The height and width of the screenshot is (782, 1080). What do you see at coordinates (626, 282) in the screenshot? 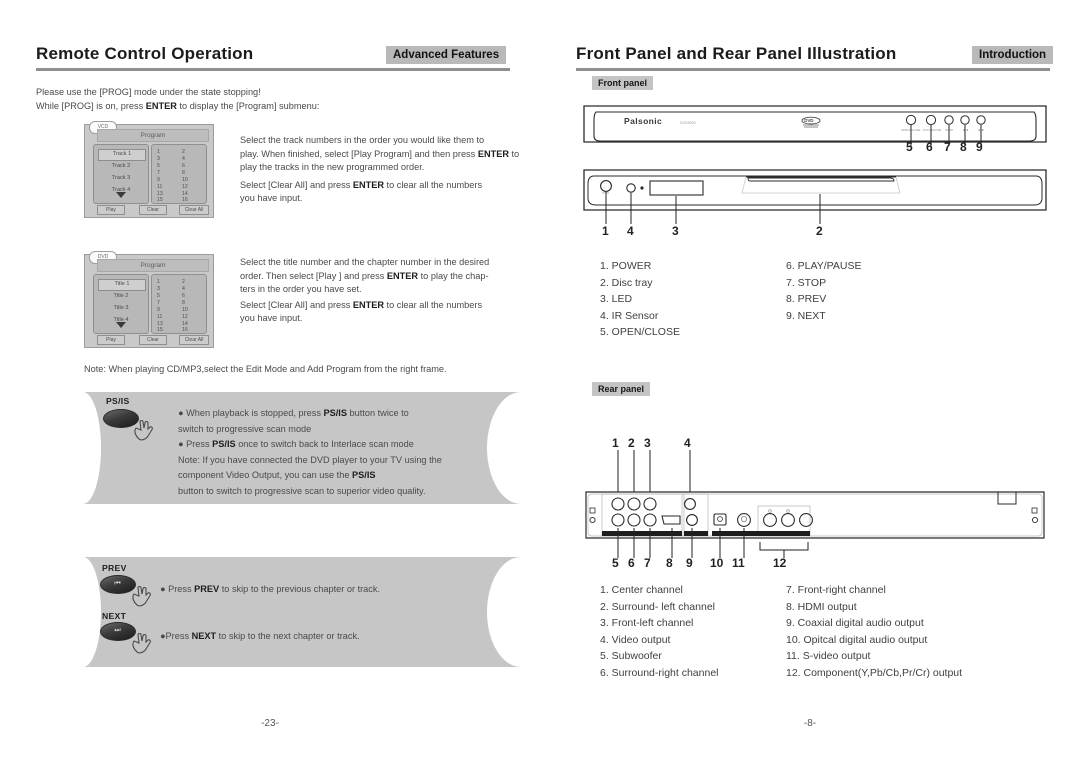
I see `legend-item: 2. Disc tray` at bounding box center [626, 282].